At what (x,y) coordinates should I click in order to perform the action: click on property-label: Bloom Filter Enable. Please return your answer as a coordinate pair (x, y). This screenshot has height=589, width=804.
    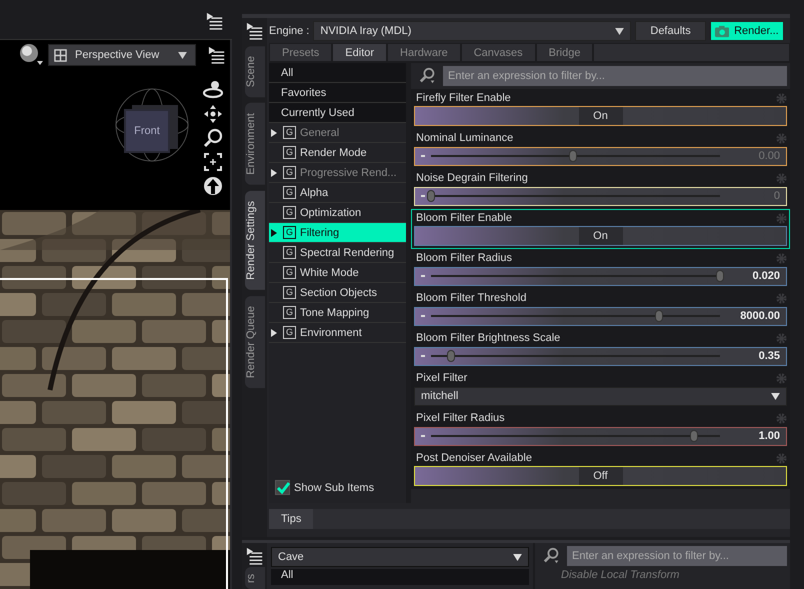
    Looking at the image, I should click on (464, 218).